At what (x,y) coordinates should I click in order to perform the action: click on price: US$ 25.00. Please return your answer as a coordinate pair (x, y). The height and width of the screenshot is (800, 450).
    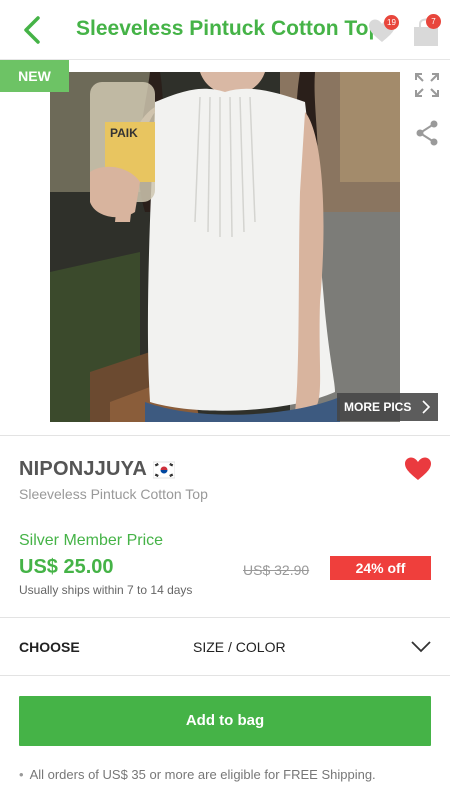
    Looking at the image, I should click on (66, 567).